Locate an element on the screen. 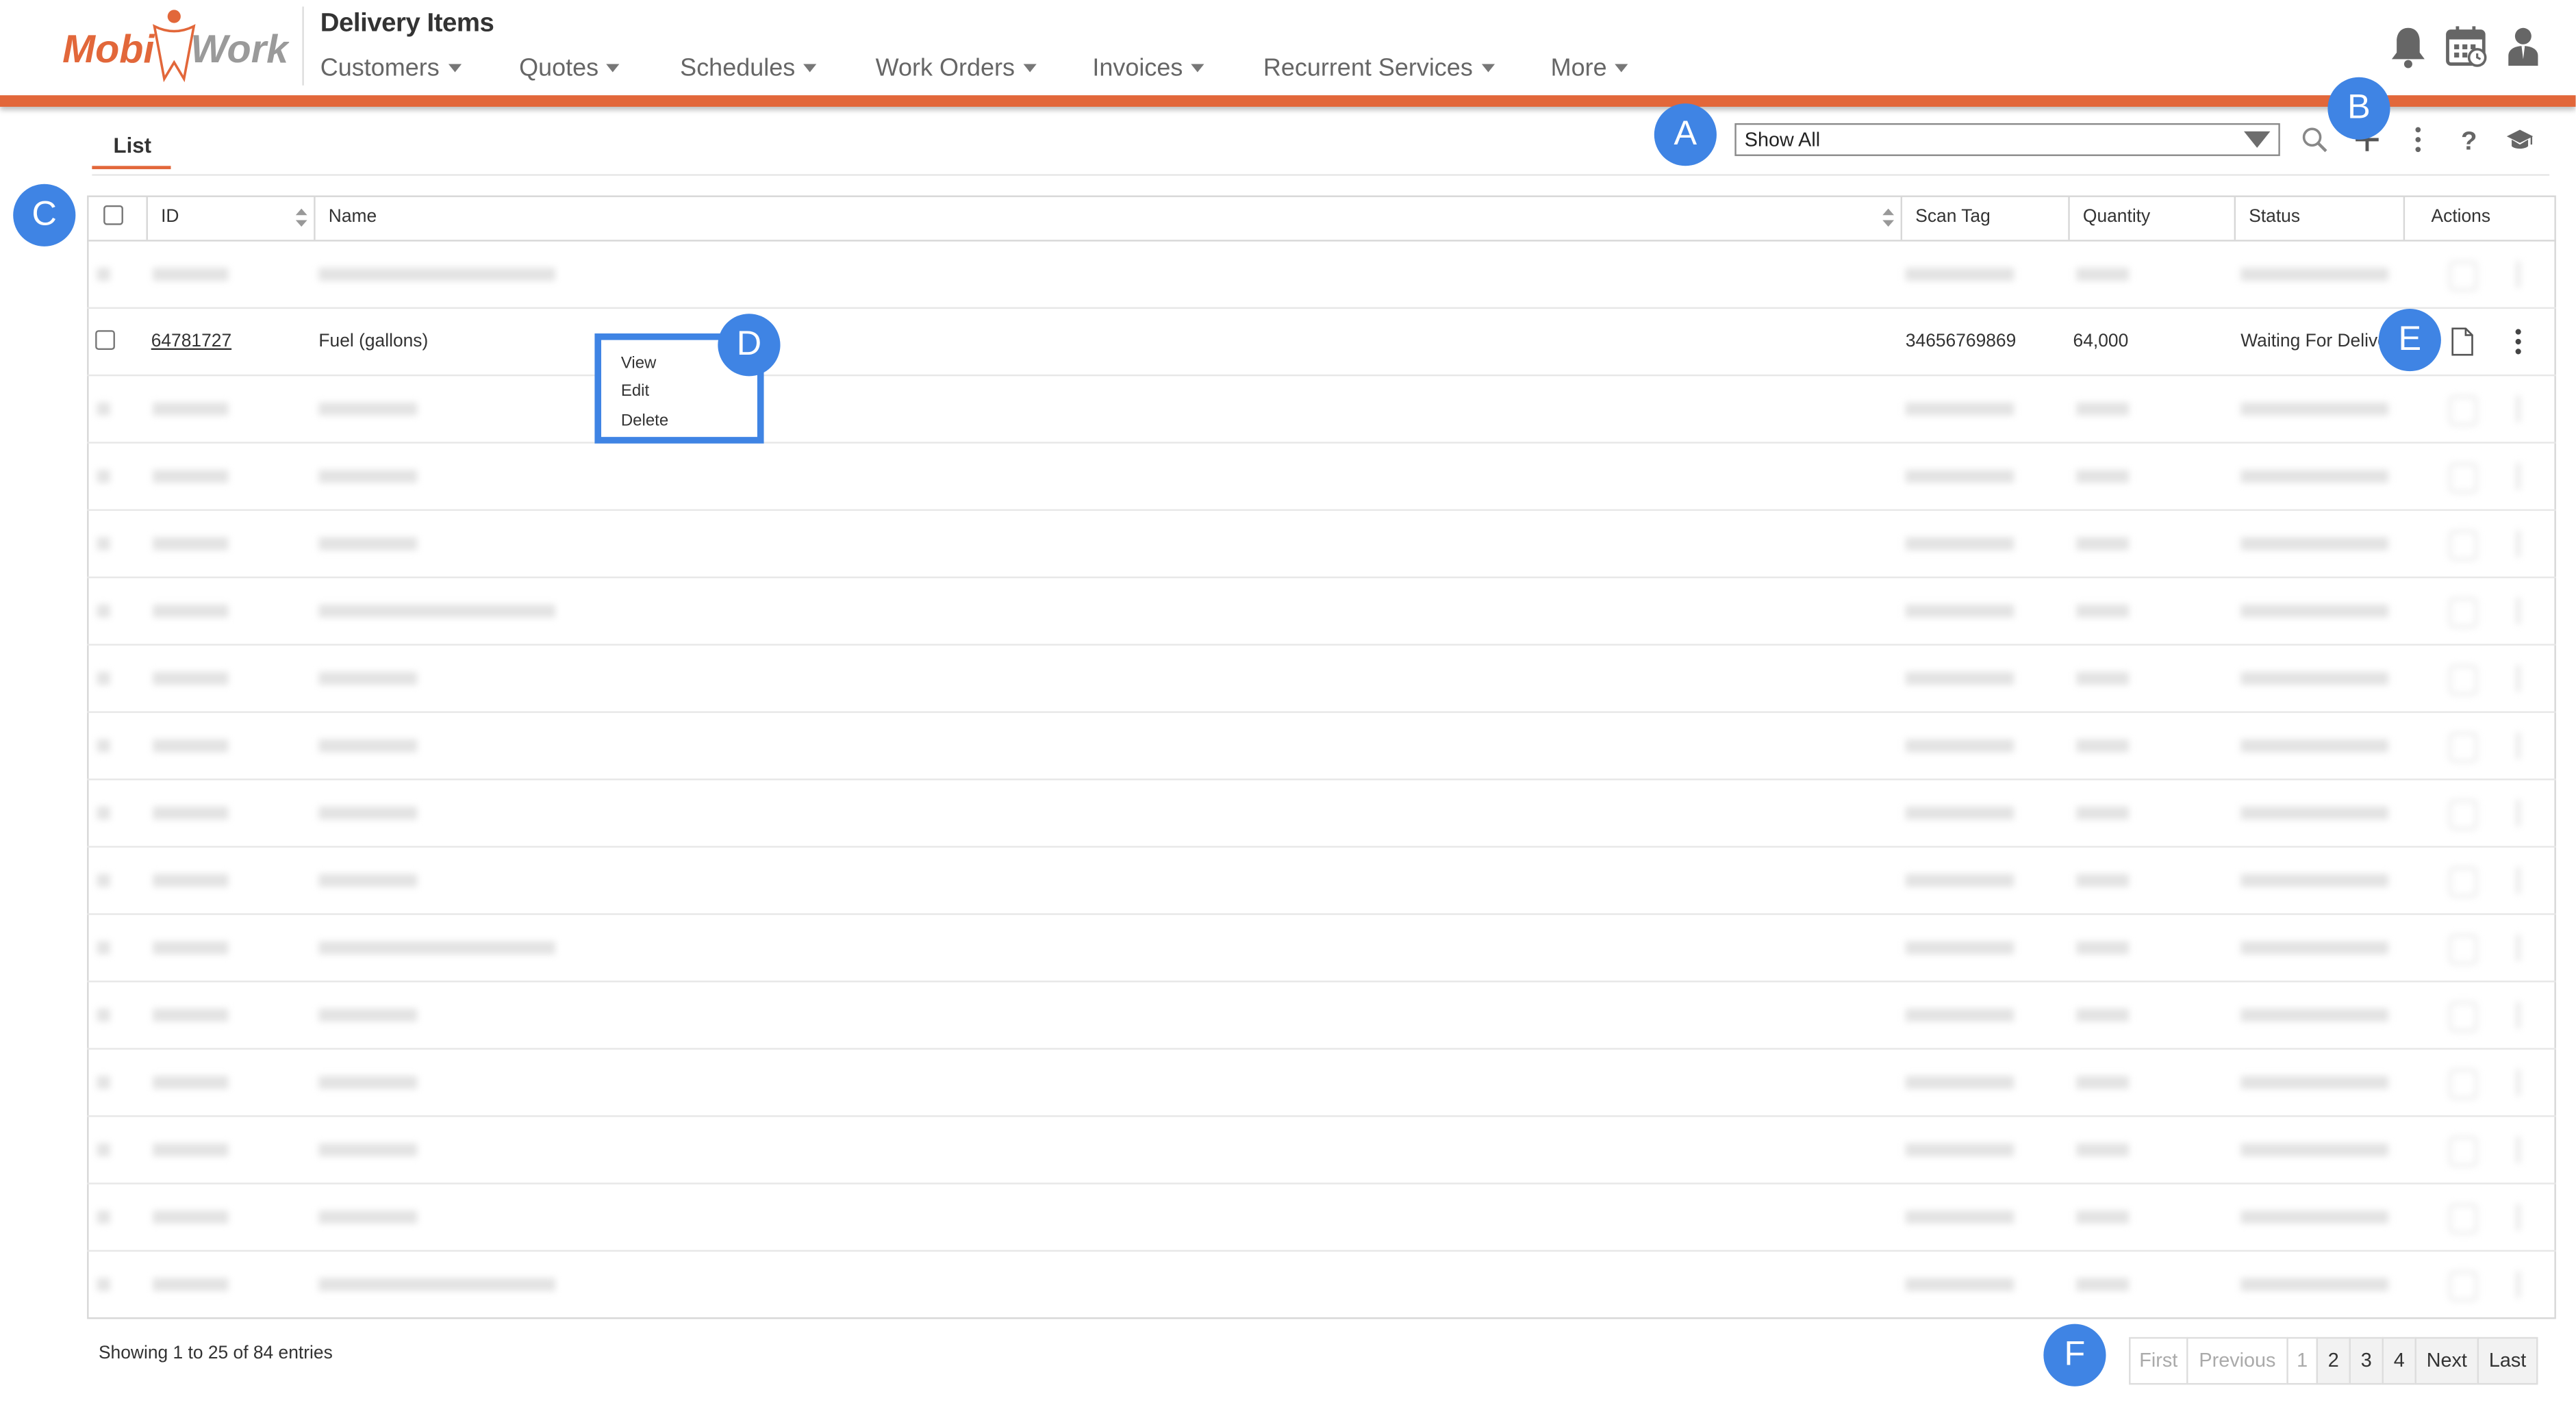 Image resolution: width=2576 pixels, height=1405 pixels. search-icon is located at coordinates (2314, 140).